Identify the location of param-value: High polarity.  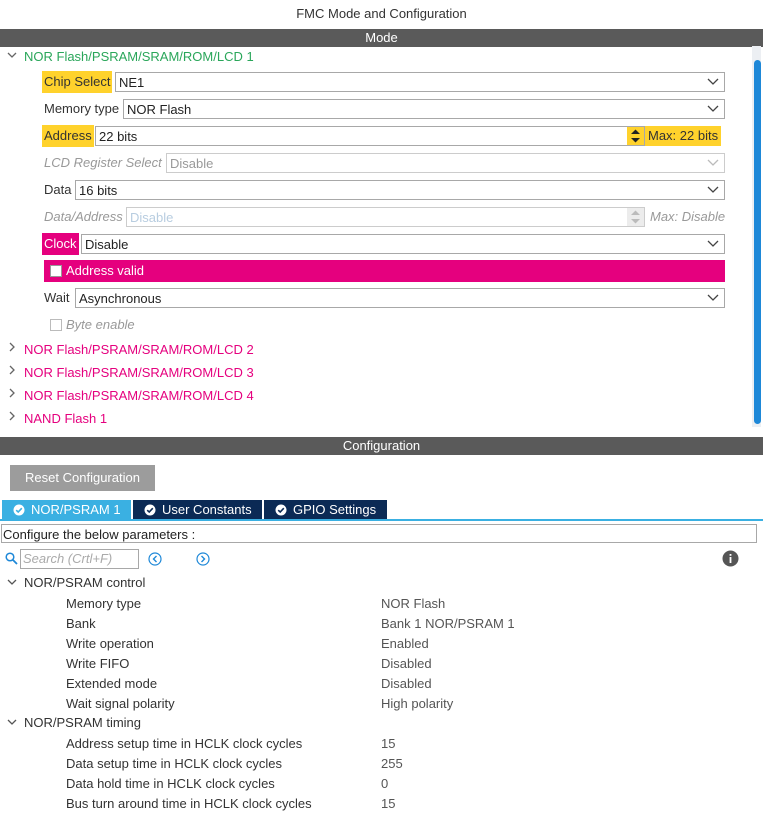
(417, 703).